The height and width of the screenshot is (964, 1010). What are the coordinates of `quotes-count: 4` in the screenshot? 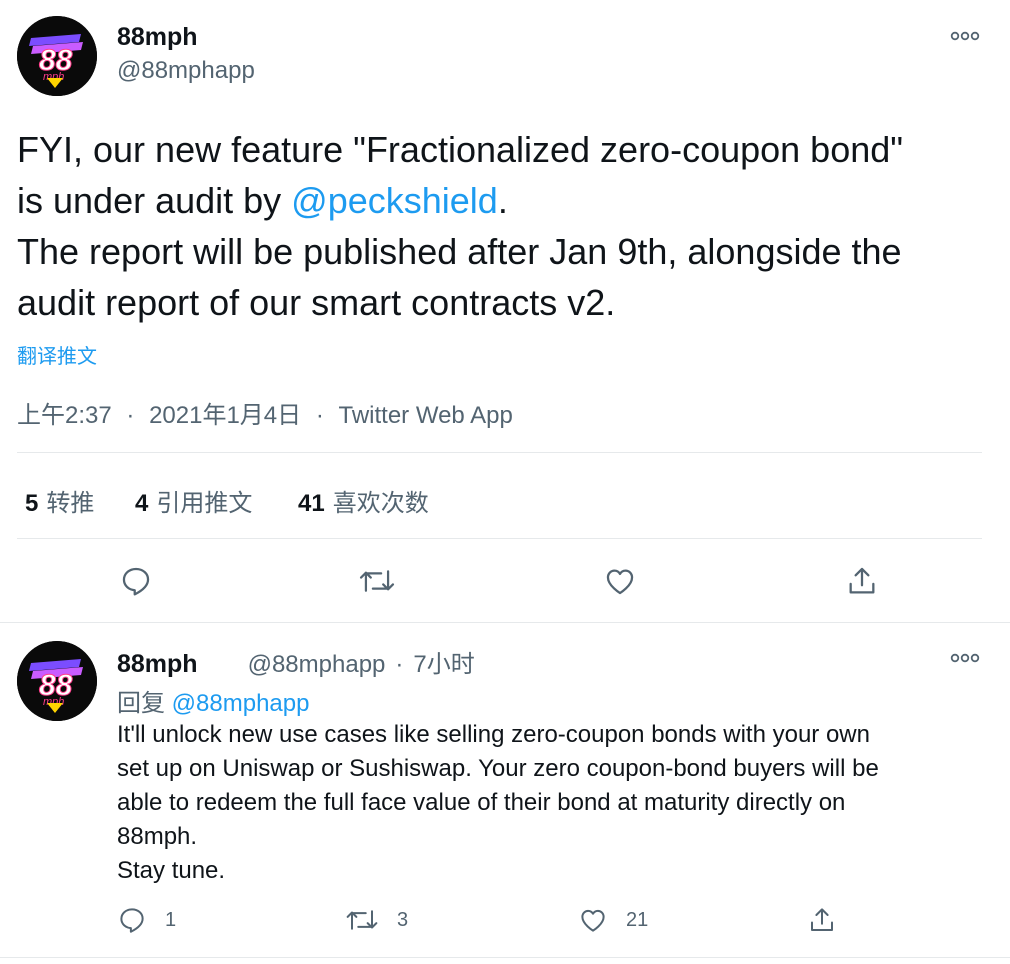 It's located at (142, 503).